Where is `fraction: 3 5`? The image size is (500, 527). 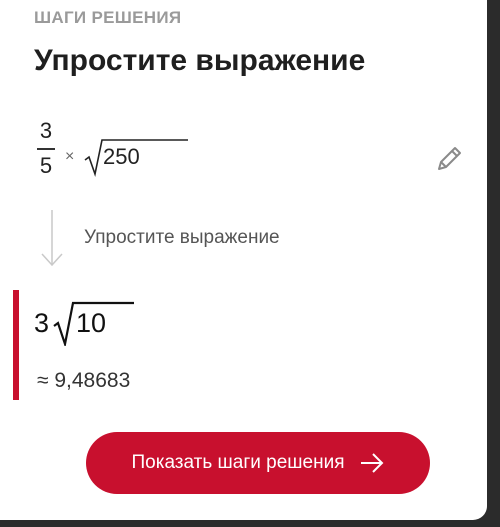
fraction: 3 5 is located at coordinates (46, 148).